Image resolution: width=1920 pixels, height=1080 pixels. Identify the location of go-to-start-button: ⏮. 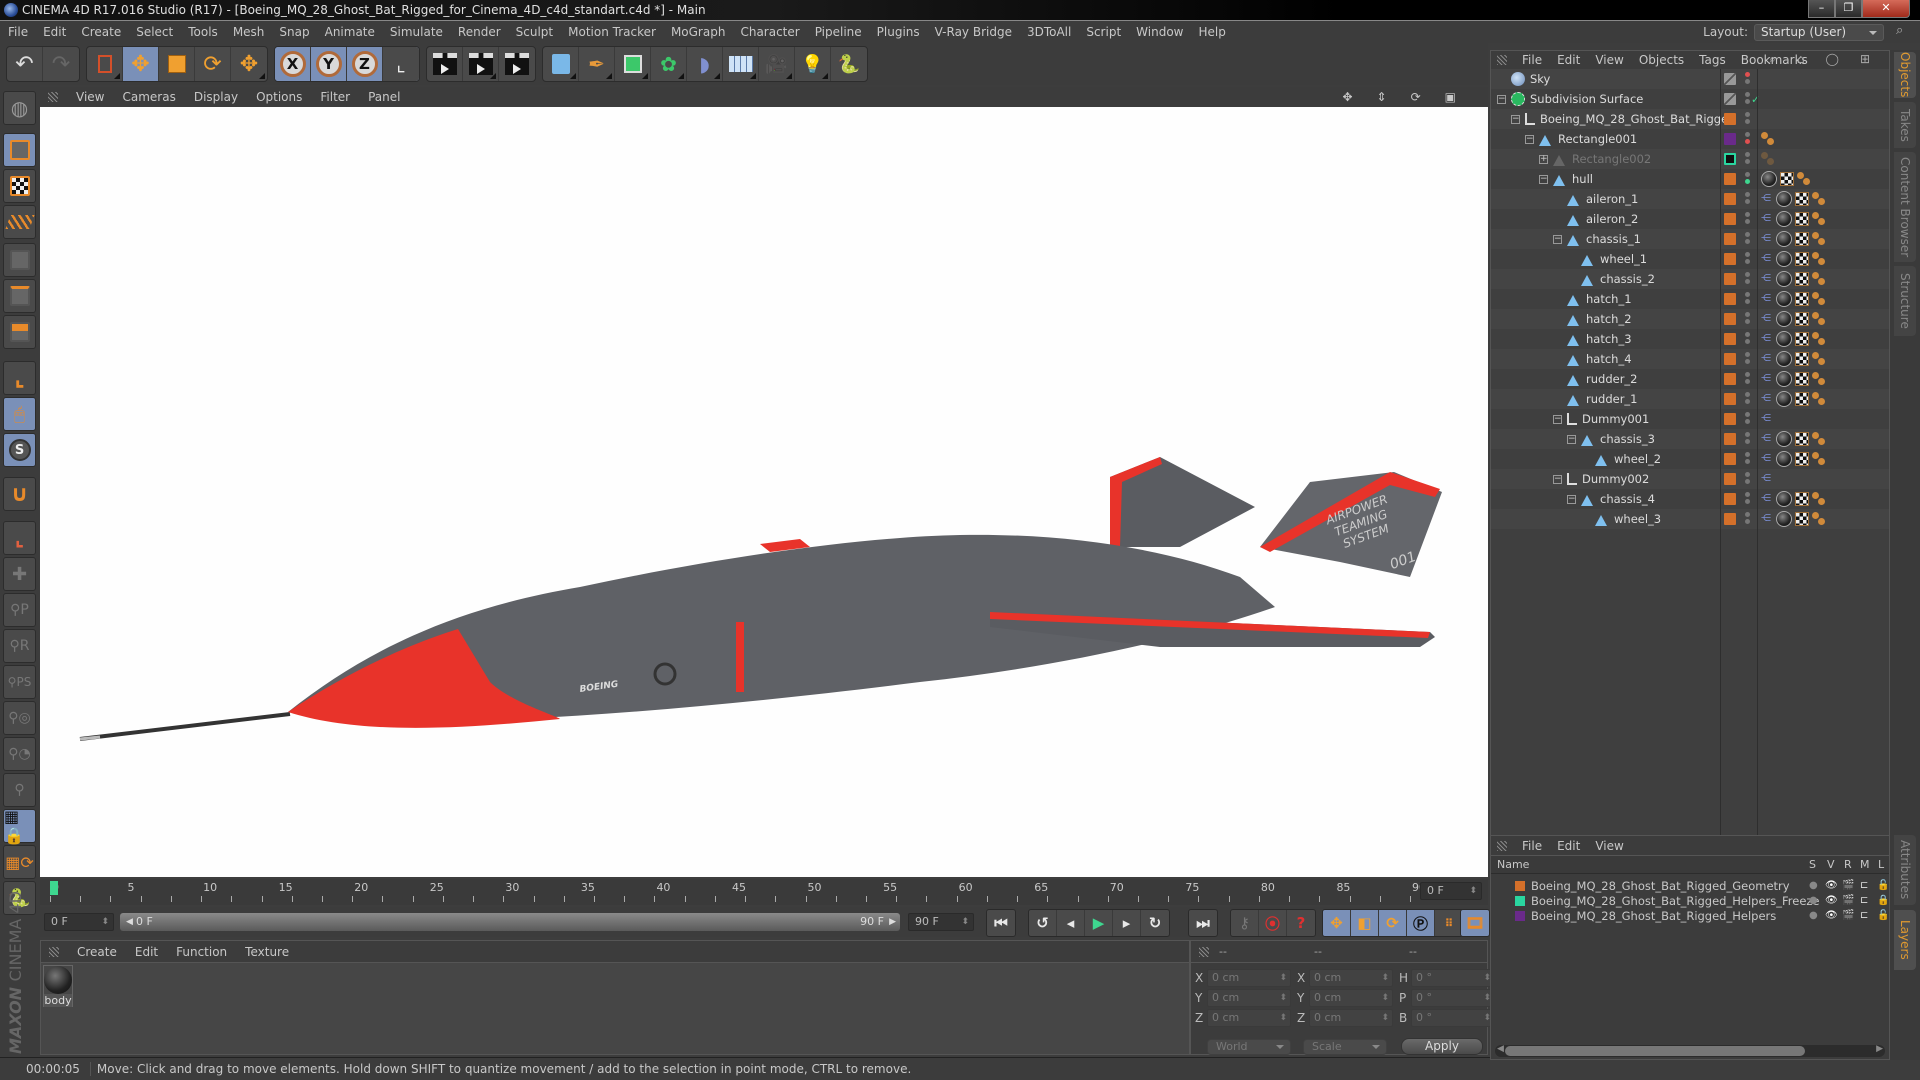
(1001, 923).